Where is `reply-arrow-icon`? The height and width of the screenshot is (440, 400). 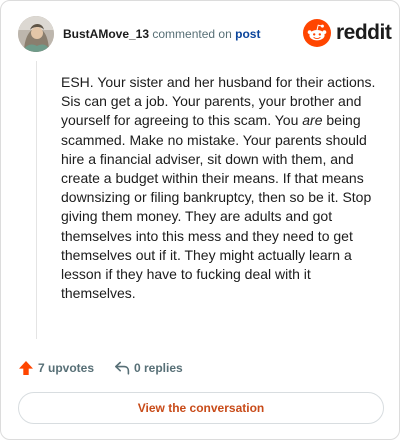 reply-arrow-icon is located at coordinates (122, 368).